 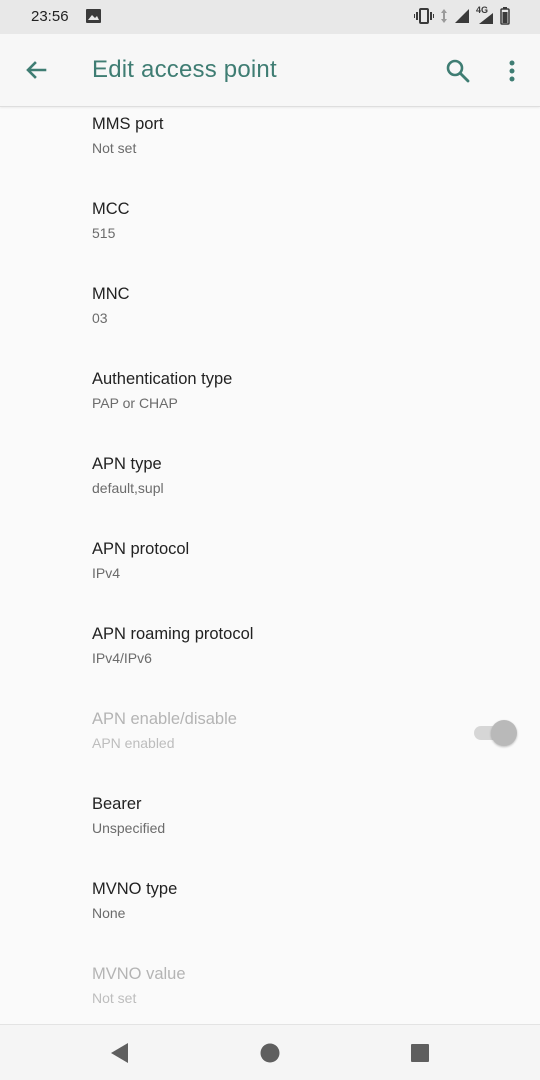 What do you see at coordinates (135, 889) in the screenshot?
I see `pref-title: MVNO type` at bounding box center [135, 889].